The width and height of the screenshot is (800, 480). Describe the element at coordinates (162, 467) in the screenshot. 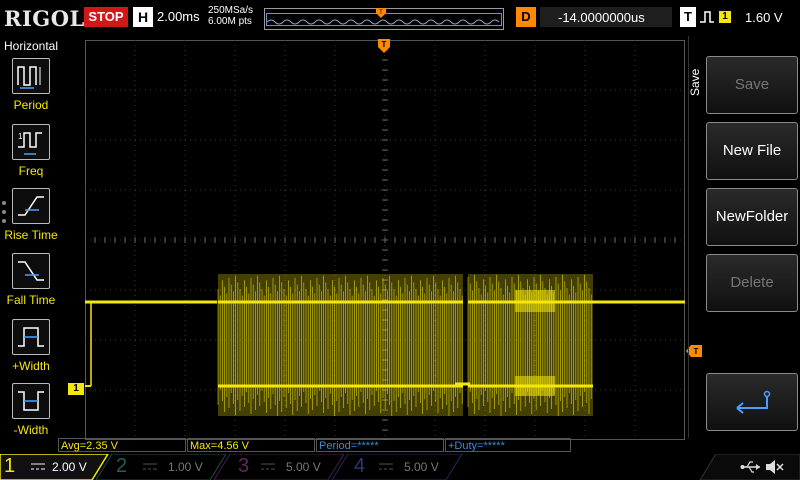

I see `channel-2-tab: 2 1.00 V` at that location.